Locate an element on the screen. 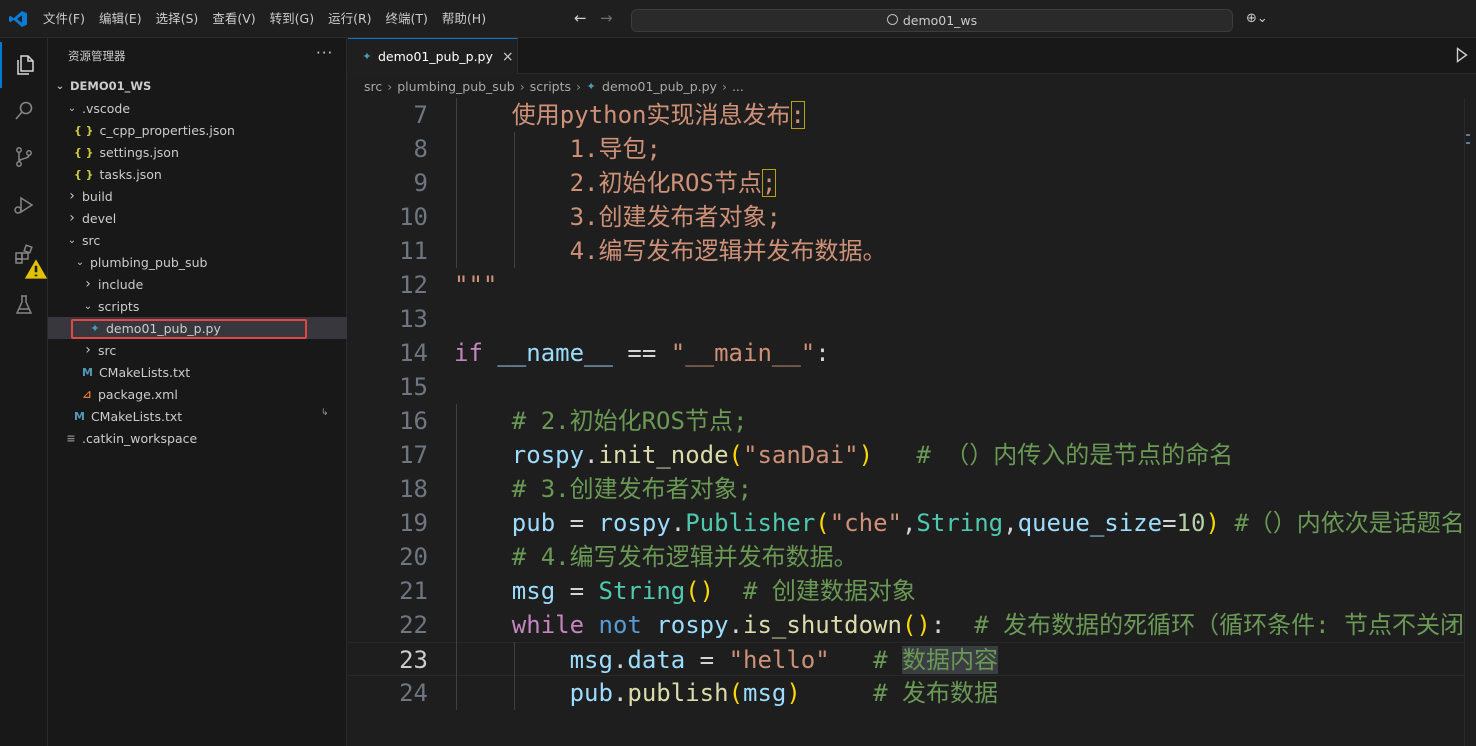 The image size is (1476, 746). breadcrumb-item: demo01_pub_p.py is located at coordinates (659, 86).